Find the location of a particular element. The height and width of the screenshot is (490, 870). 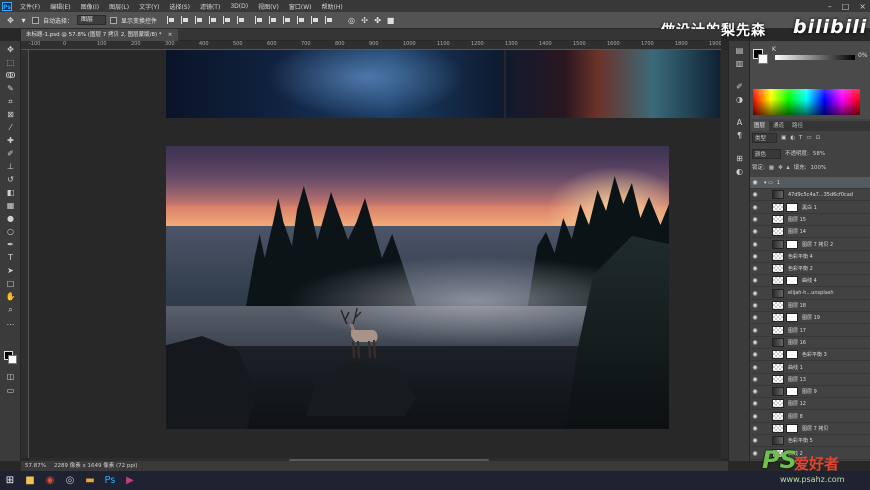

tab-layers: 图层 is located at coordinates (760, 126).